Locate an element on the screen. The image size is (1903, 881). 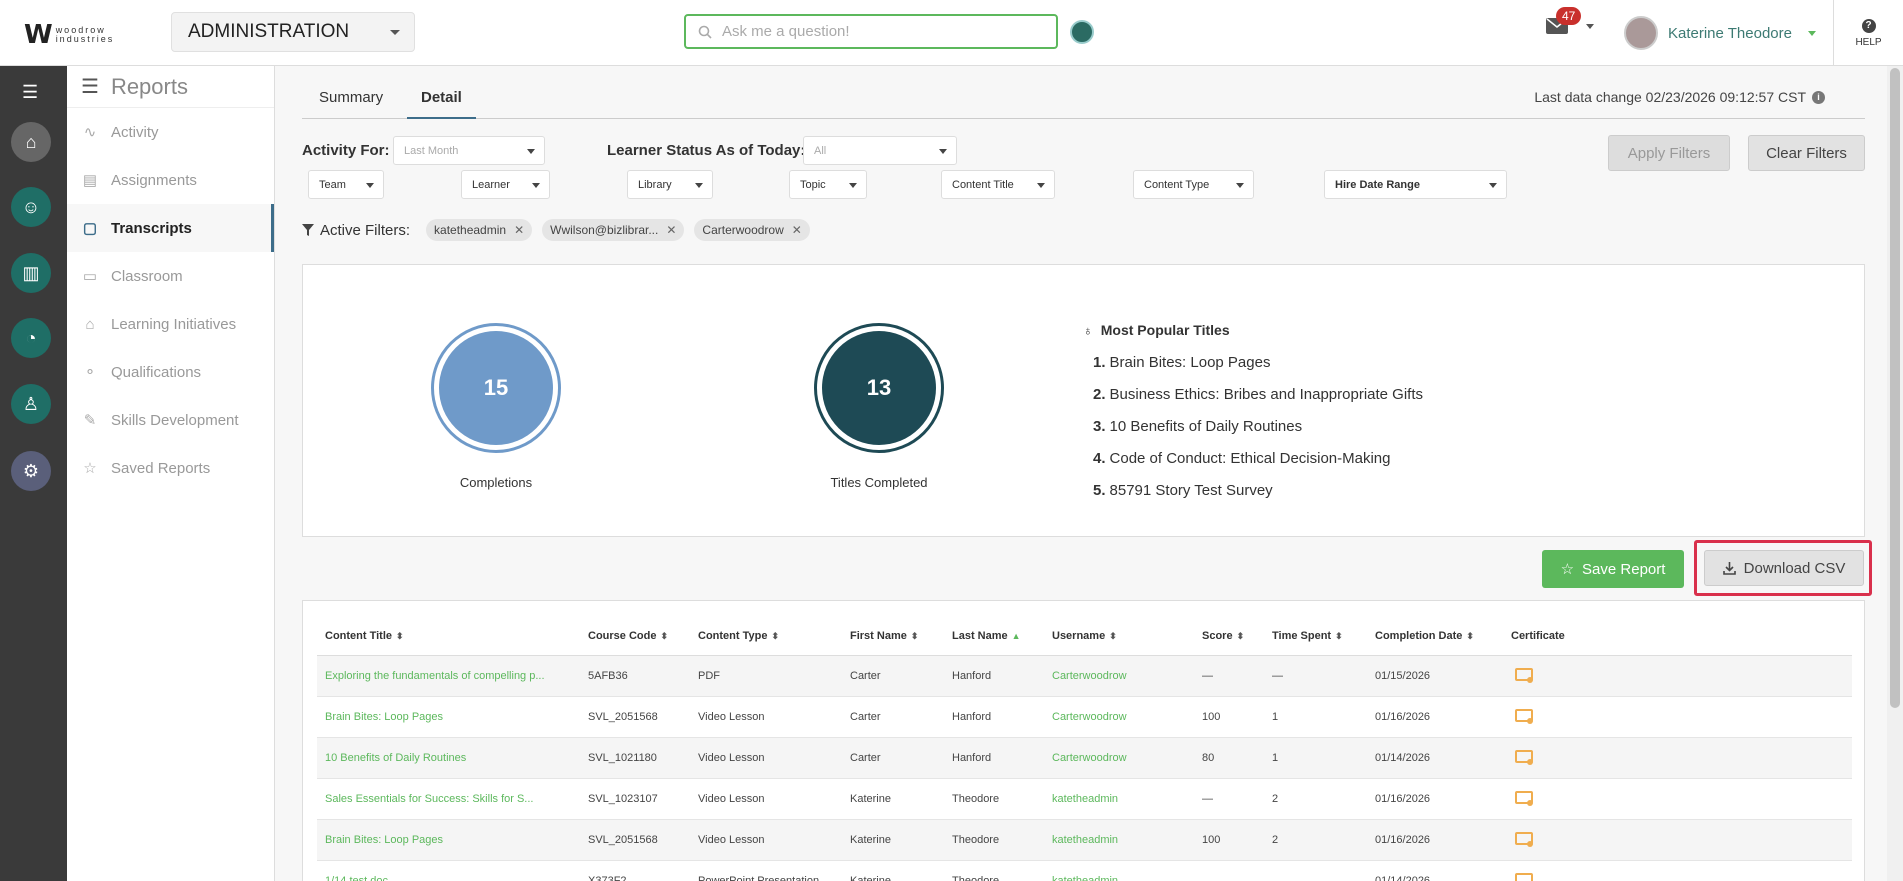
sidebar-item-qualifications: ⚬ Qualifications is located at coordinates (170, 372).